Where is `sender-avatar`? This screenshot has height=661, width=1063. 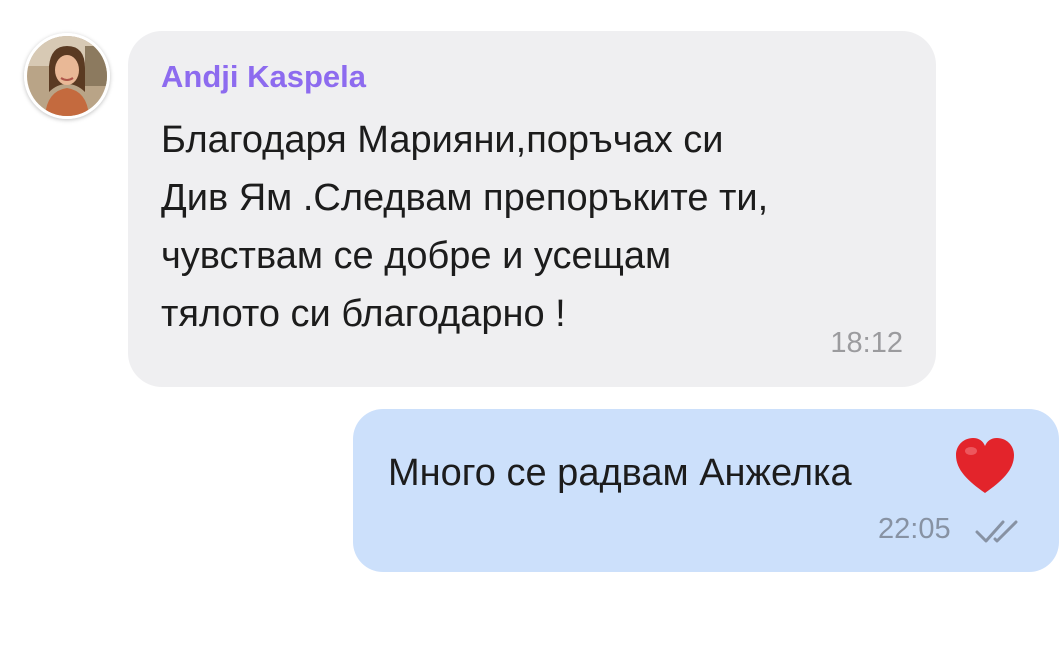 sender-avatar is located at coordinates (67, 76).